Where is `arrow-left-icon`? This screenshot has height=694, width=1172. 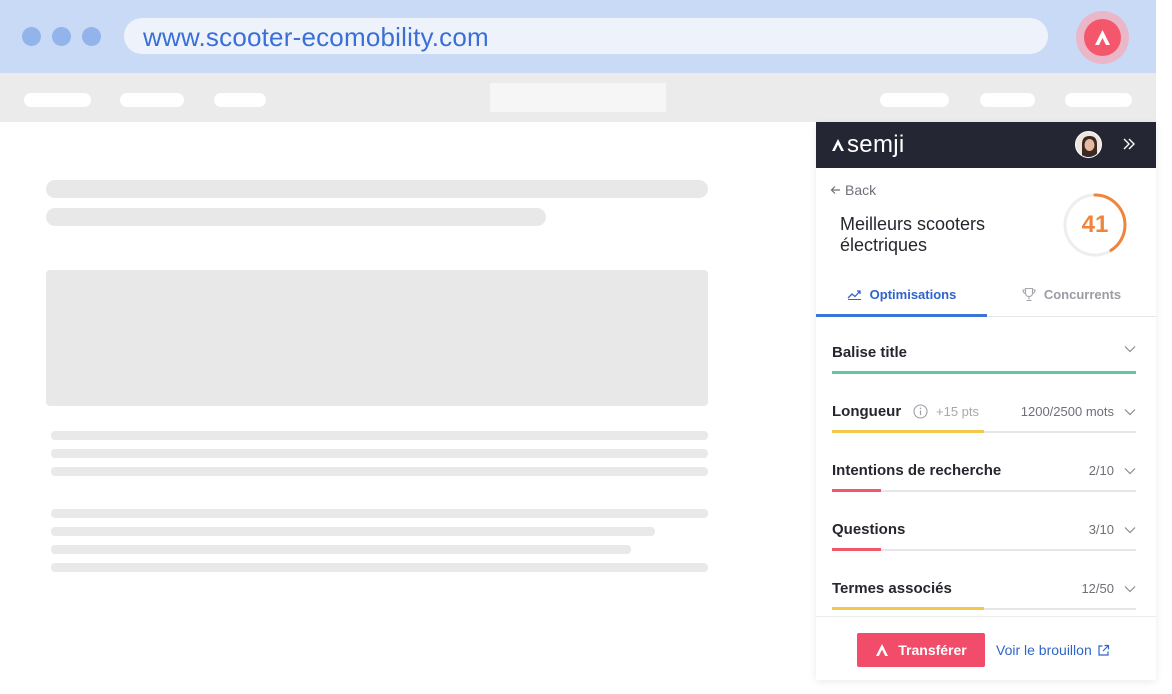 arrow-left-icon is located at coordinates (835, 190).